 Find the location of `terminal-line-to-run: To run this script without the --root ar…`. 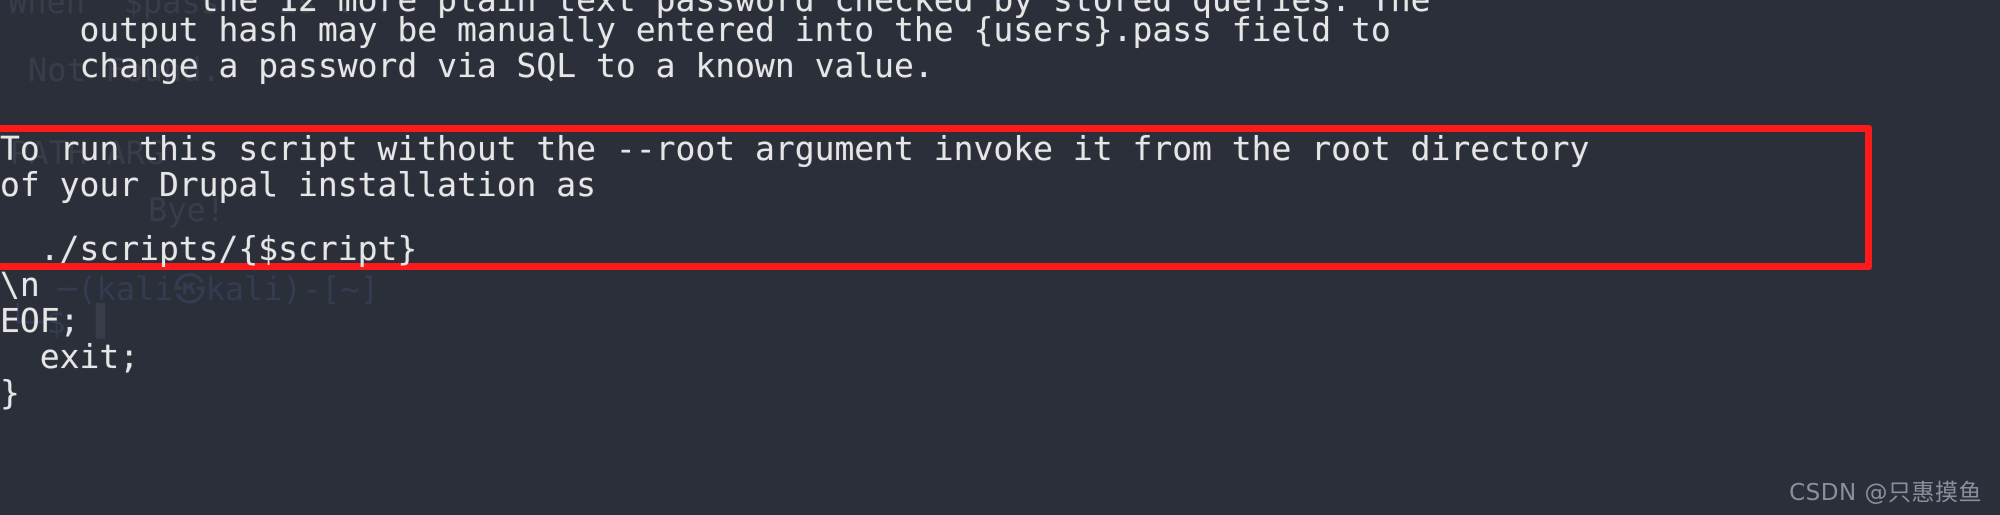

terminal-line-to-run: To run this script without the --root ar… is located at coordinates (795, 148).